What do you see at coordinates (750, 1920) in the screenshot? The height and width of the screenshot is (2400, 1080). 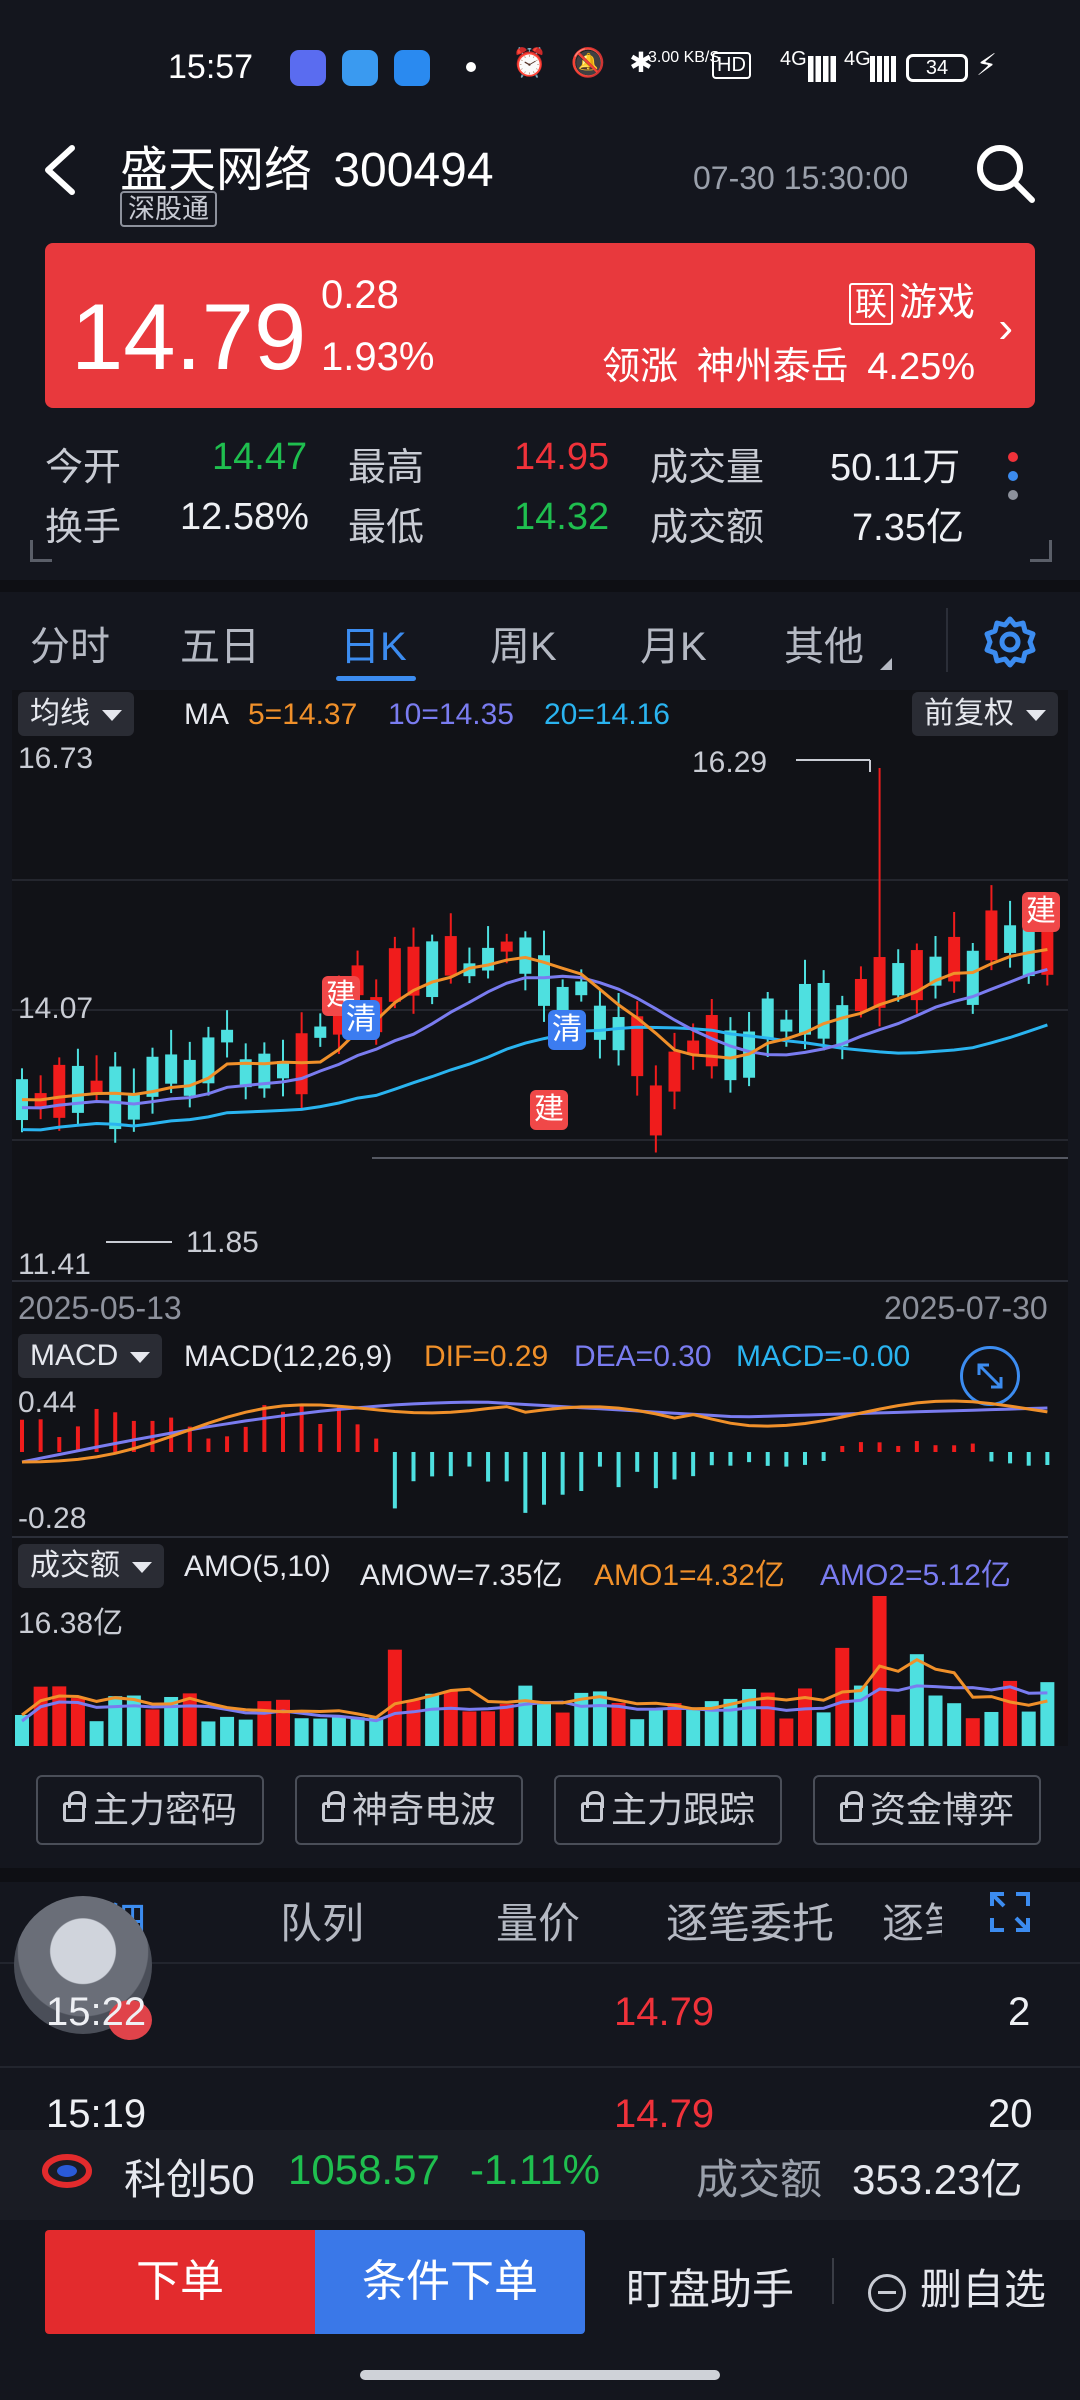 I see `tab-order-by-order: 逐笔委托` at bounding box center [750, 1920].